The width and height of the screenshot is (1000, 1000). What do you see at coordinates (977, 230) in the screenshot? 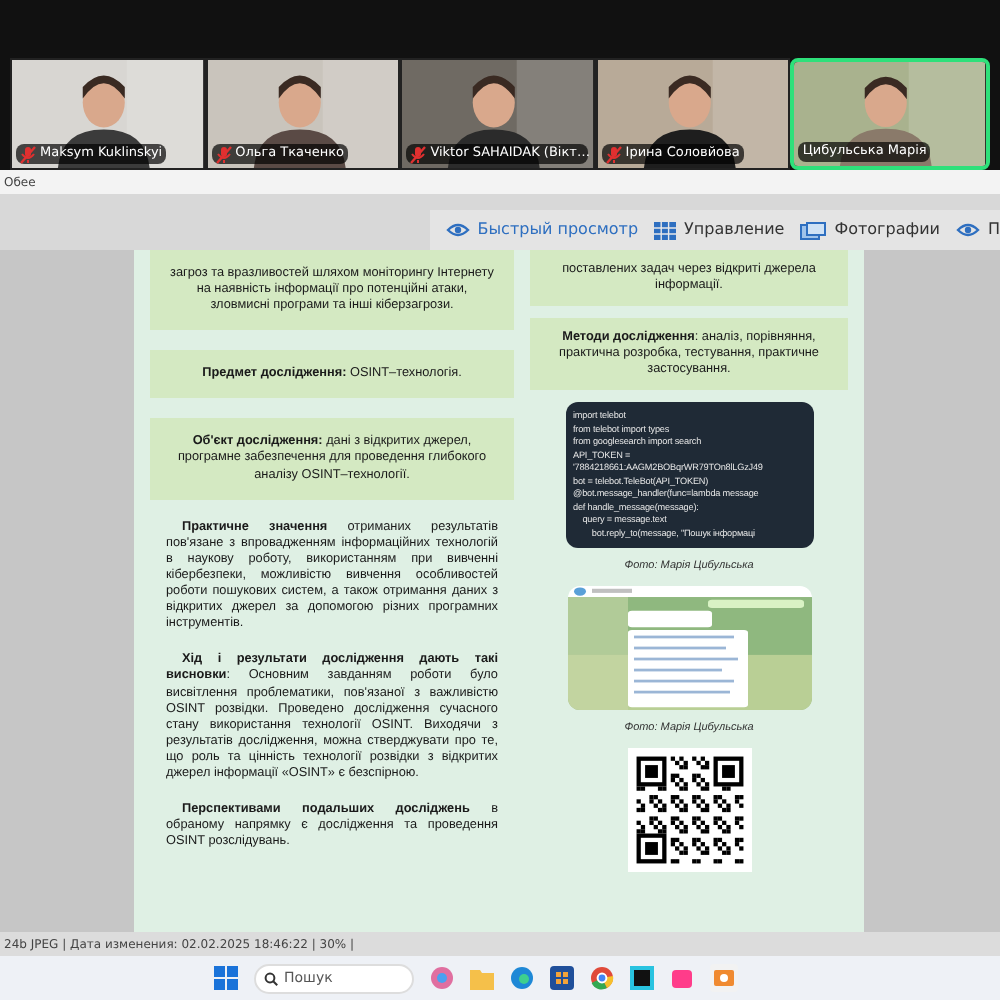
I see `toolbar-tab: П` at bounding box center [977, 230].